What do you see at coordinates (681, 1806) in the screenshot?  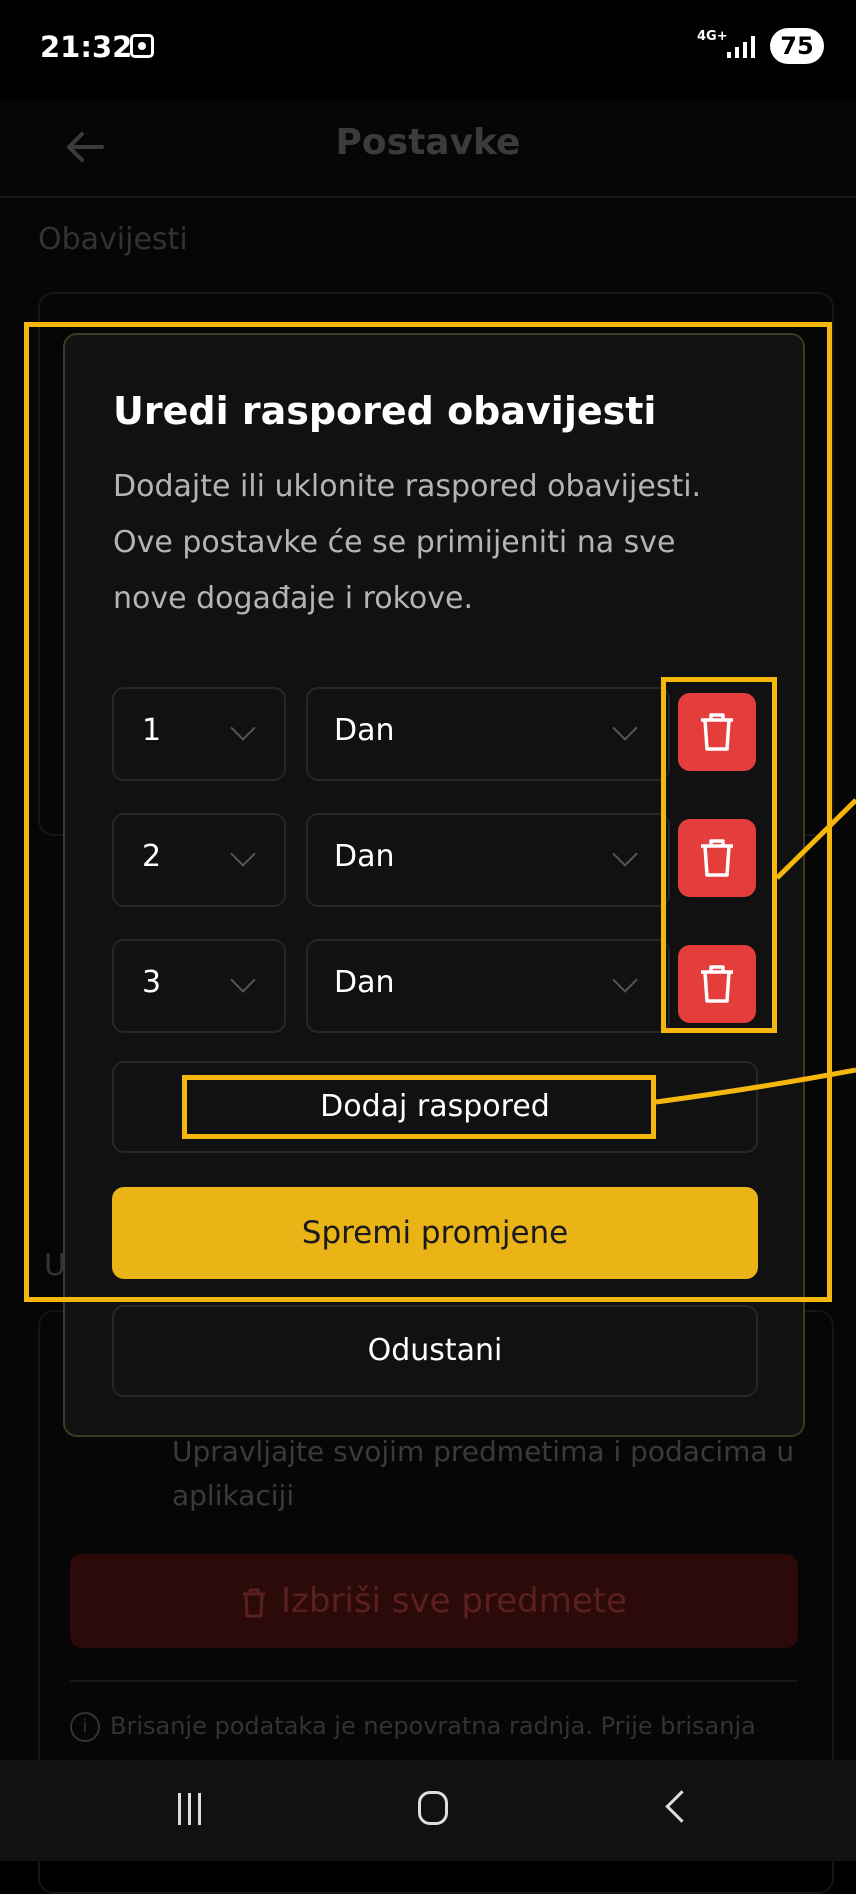 I see `back-icon` at bounding box center [681, 1806].